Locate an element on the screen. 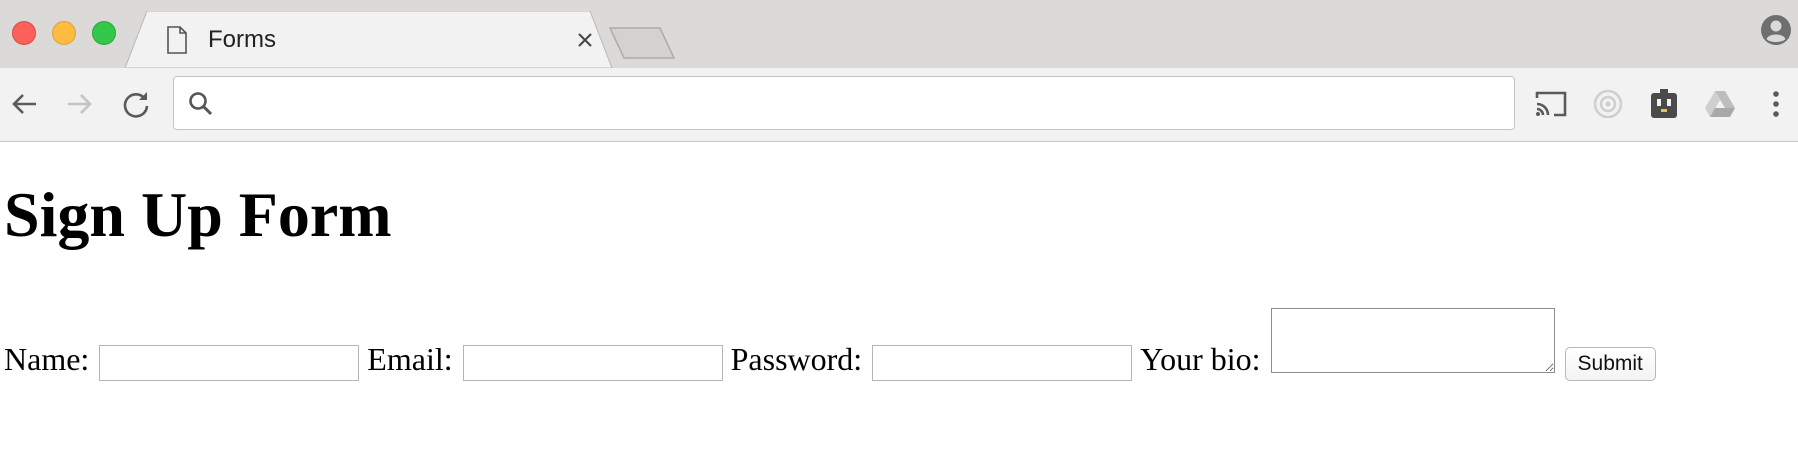  browser-menu-button is located at coordinates (1776, 104).